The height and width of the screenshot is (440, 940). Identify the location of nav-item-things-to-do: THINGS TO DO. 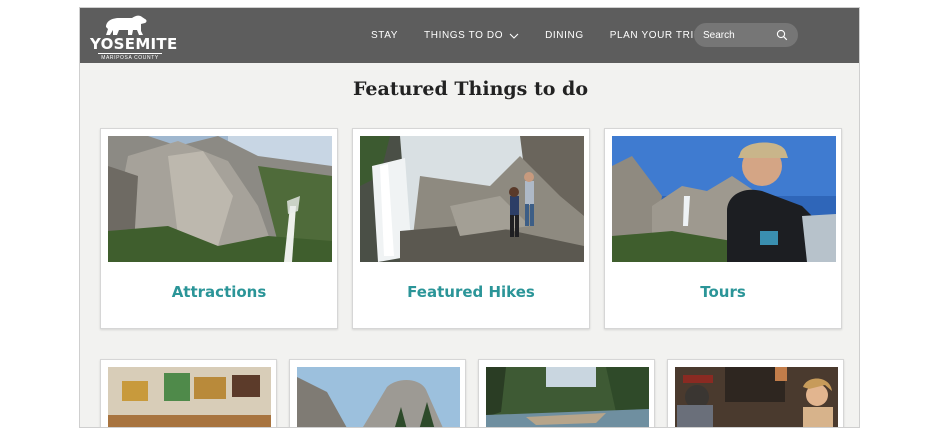
(471, 35).